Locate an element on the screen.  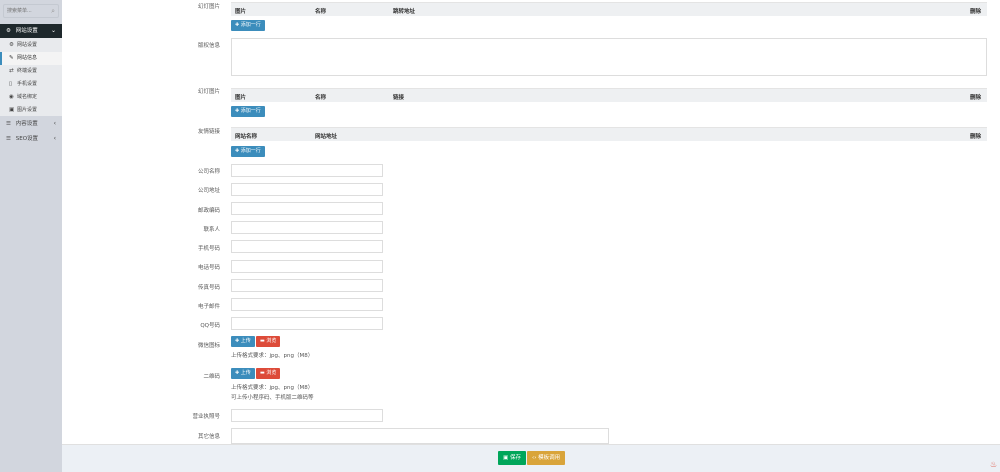
qrcode-upload-button: ✚ 上传 is located at coordinates (243, 373).